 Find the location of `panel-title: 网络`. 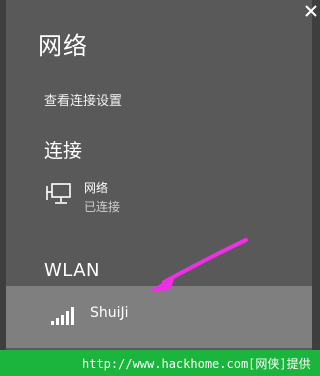

panel-title: 网络 is located at coordinates (63, 46).